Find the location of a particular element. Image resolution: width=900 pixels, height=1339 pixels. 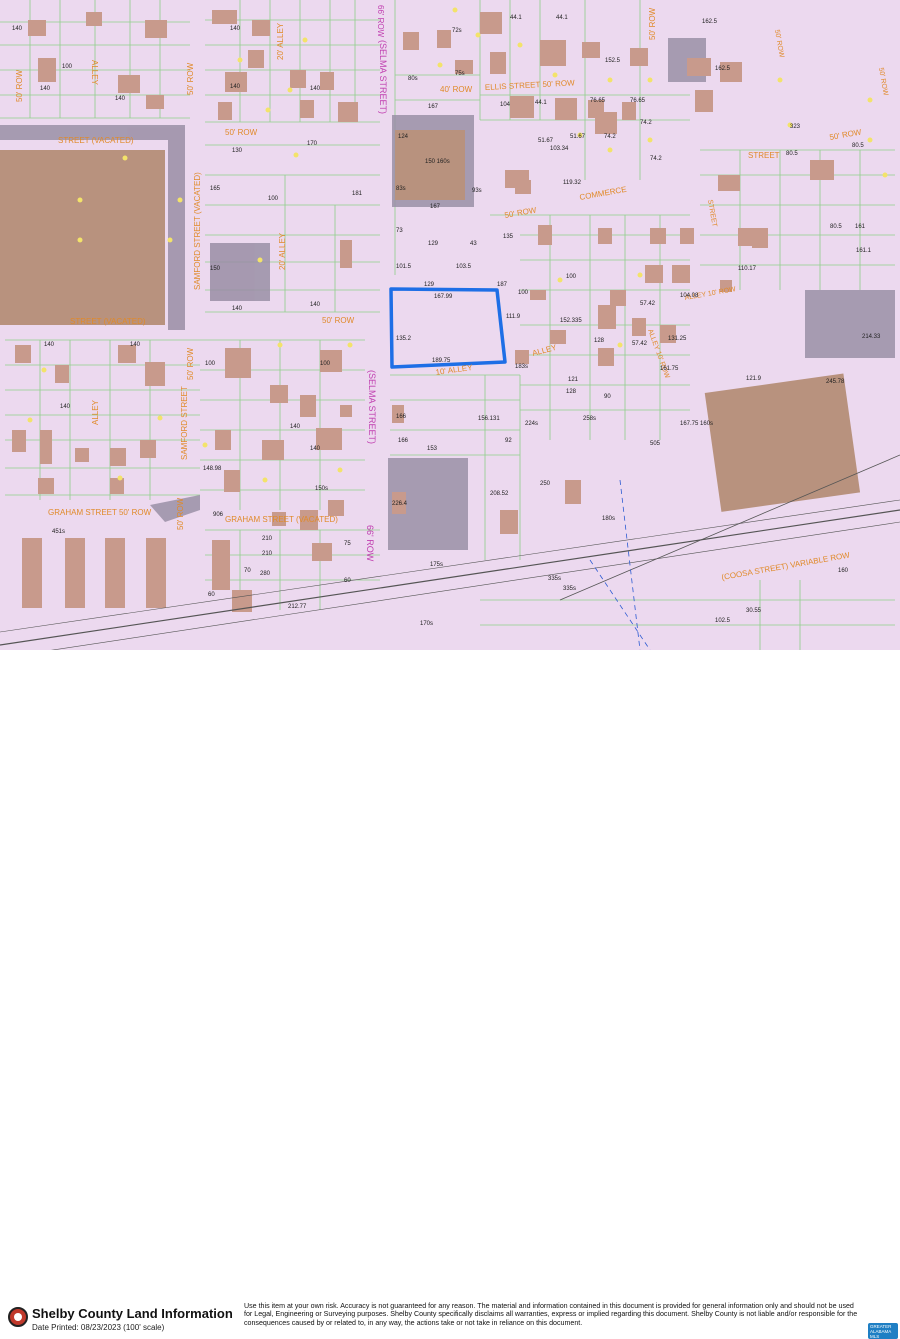

coosa-street-label: (COOSA STREET) VARIABLE ROW is located at coordinates (786, 566).